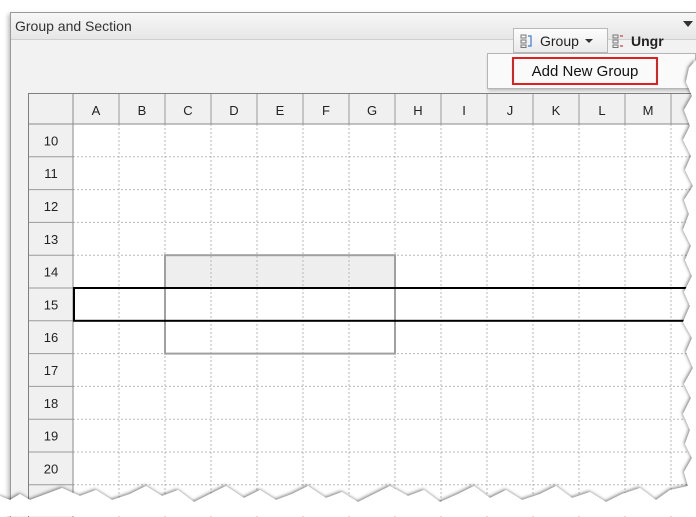  What do you see at coordinates (142, 110) in the screenshot?
I see `column-header-b: B` at bounding box center [142, 110].